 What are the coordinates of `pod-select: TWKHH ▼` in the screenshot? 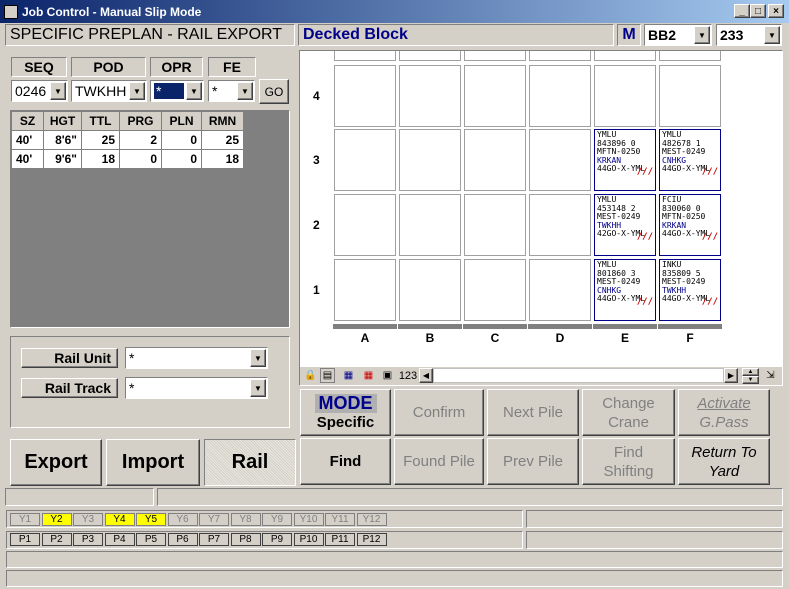 It's located at (109, 91).